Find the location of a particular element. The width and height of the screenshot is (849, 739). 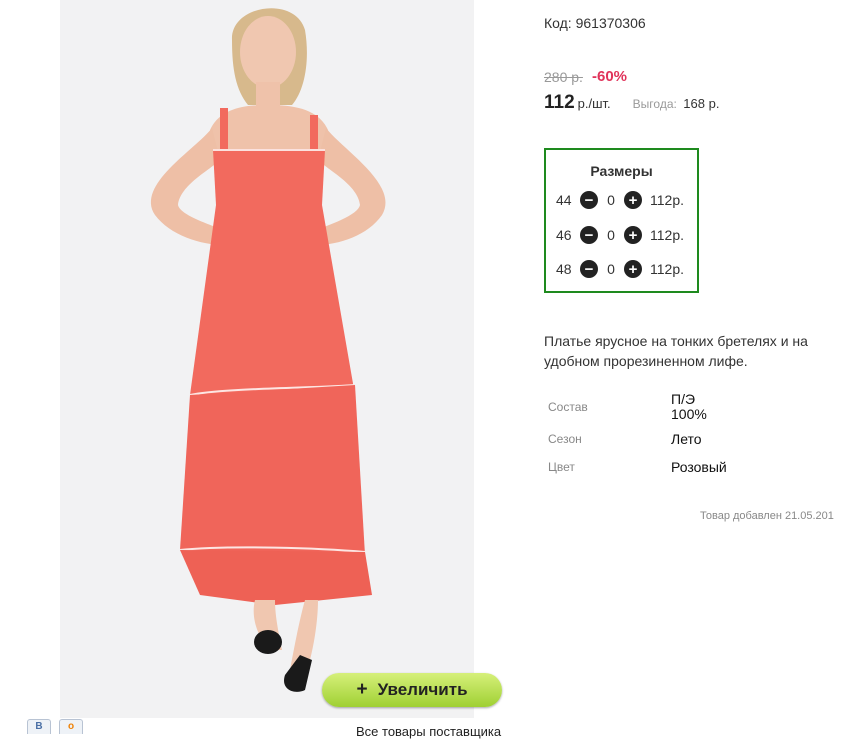

zoom-button: + Увеличить is located at coordinates (412, 690).